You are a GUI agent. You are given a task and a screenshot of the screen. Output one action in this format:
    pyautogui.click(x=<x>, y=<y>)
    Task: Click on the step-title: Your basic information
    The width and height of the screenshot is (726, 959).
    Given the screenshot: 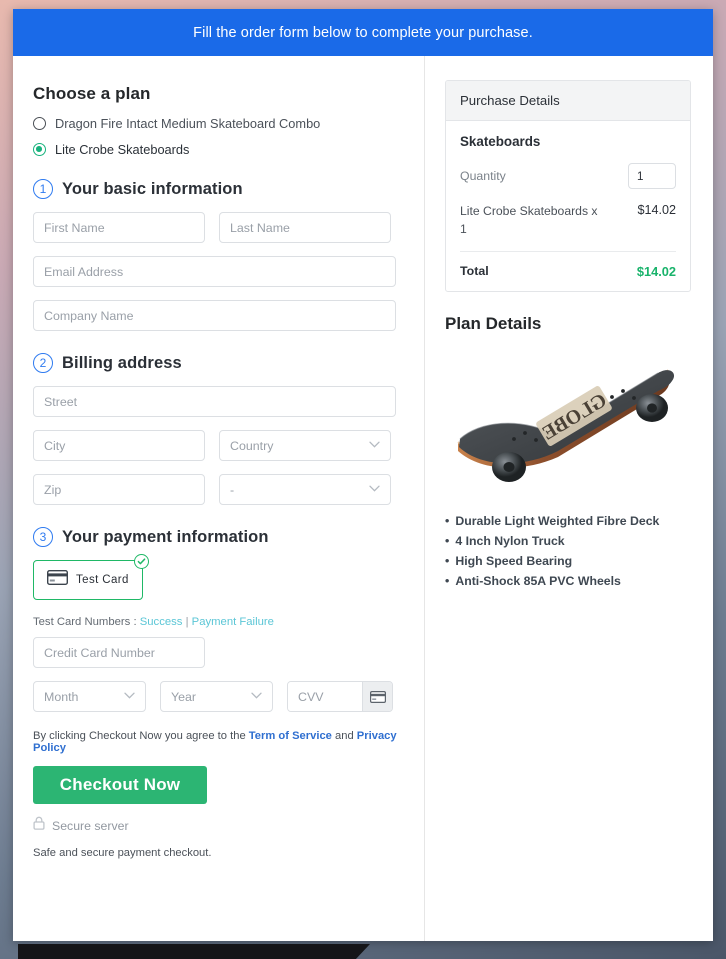 What is the action you would take?
    pyautogui.click(x=152, y=188)
    